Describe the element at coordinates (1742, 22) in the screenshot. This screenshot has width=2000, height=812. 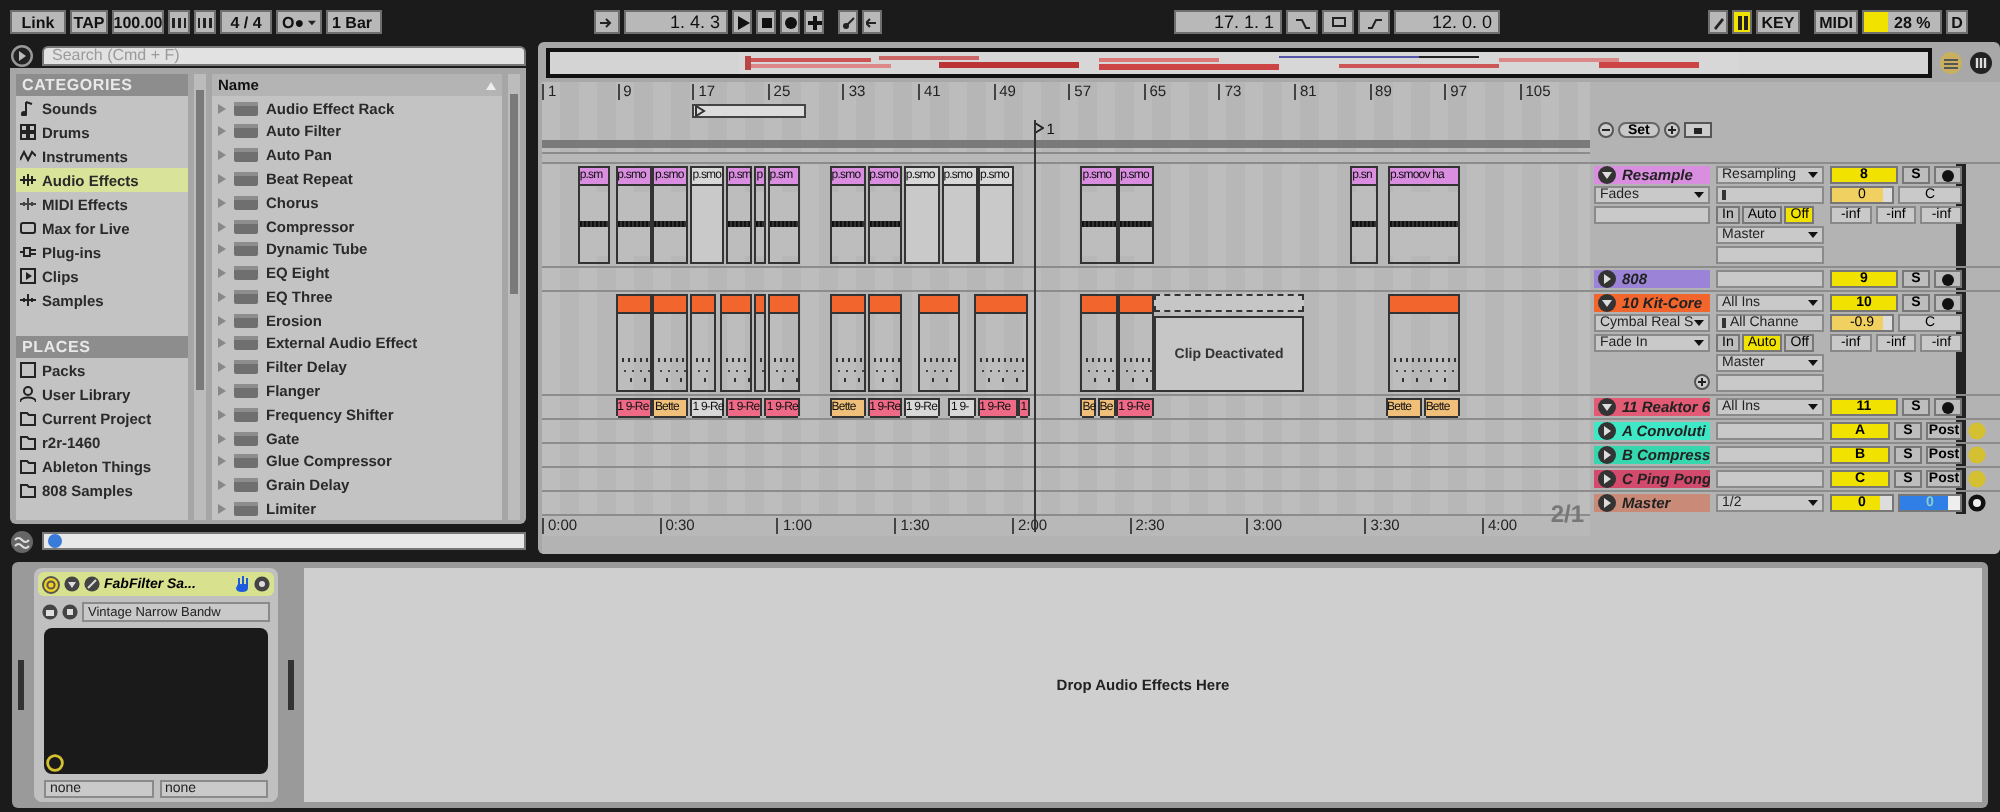
I see `pause-button` at that location.